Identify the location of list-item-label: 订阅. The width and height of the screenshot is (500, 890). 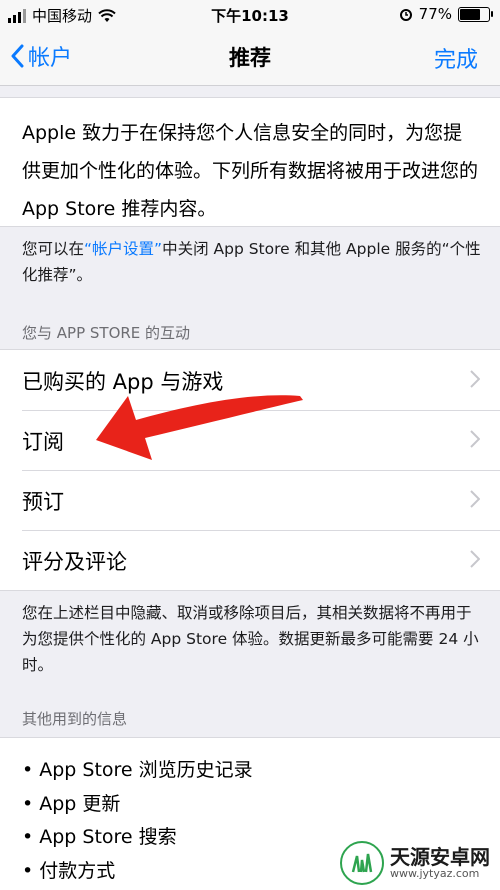
(43, 442).